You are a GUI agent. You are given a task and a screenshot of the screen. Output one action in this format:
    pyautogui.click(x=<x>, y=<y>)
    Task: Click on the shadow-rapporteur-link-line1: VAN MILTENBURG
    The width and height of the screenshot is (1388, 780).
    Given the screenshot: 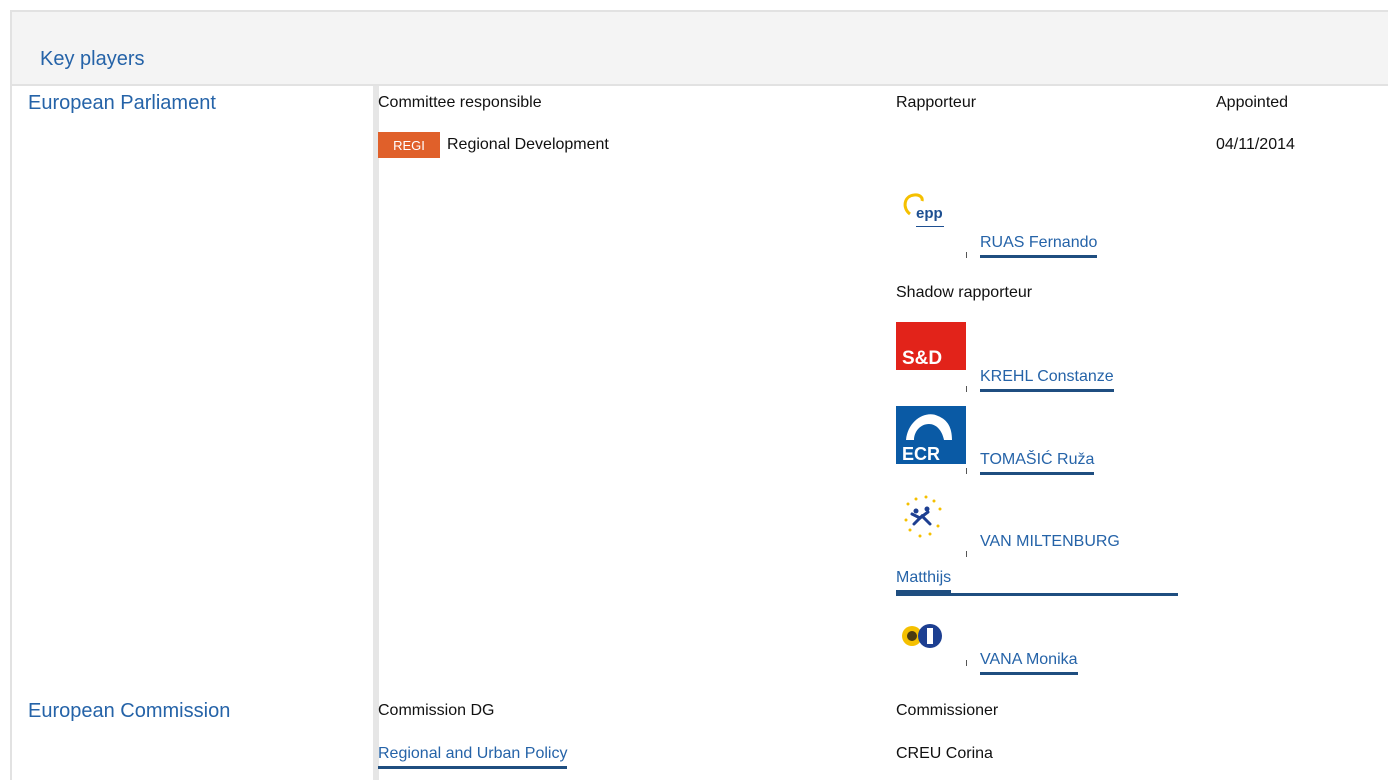 What is the action you would take?
    pyautogui.click(x=1050, y=543)
    